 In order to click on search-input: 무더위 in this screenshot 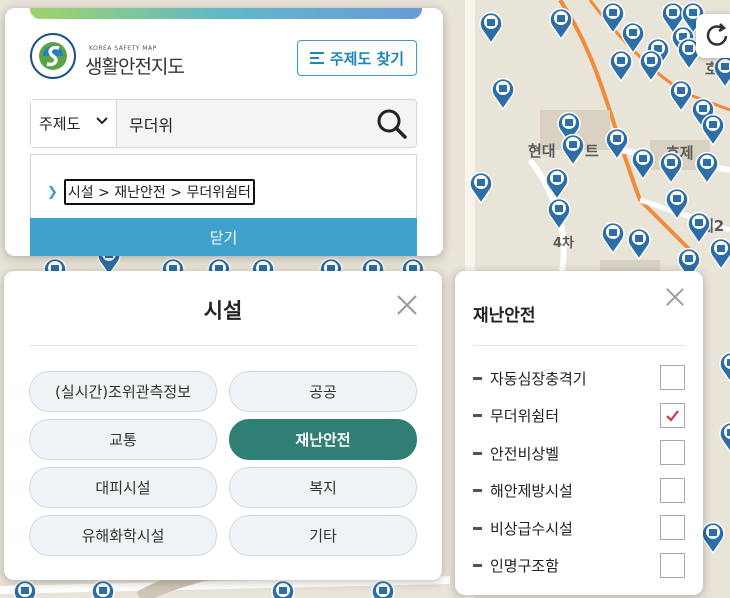, I will do `click(242, 123)`.